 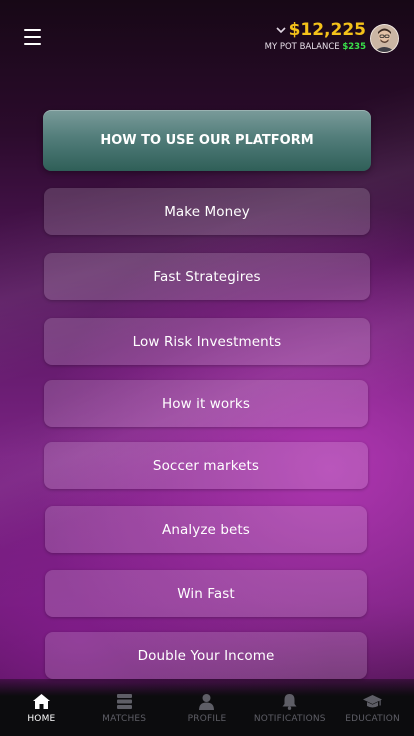 What do you see at coordinates (289, 719) in the screenshot?
I see `nav-label: NOTIFICATIONS` at bounding box center [289, 719].